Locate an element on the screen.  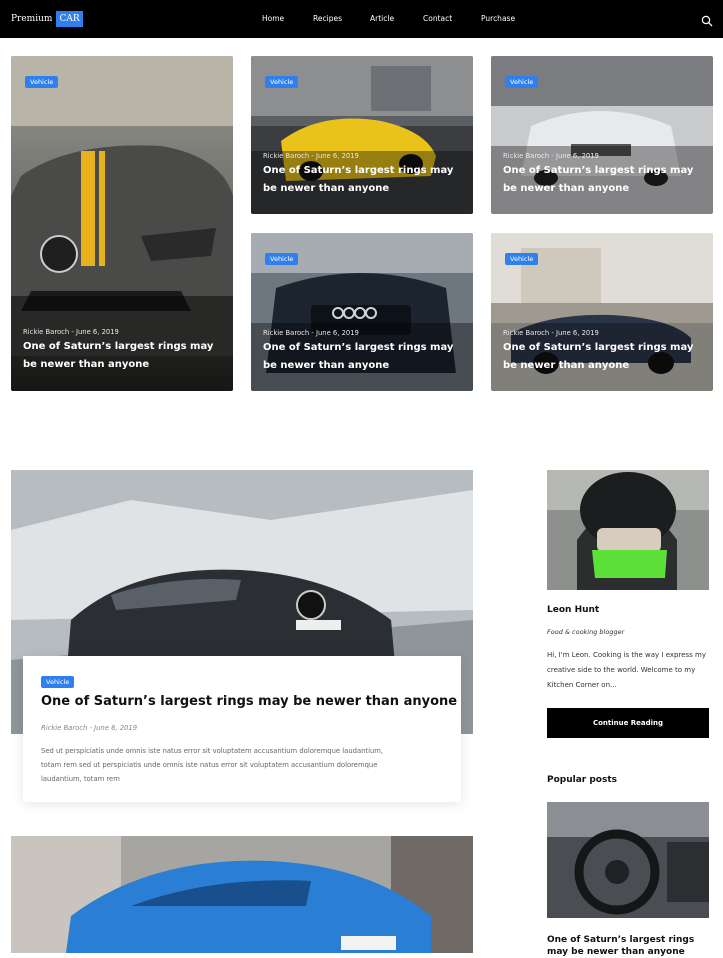
nav-purchase: Purchase is located at coordinates (498, 18).